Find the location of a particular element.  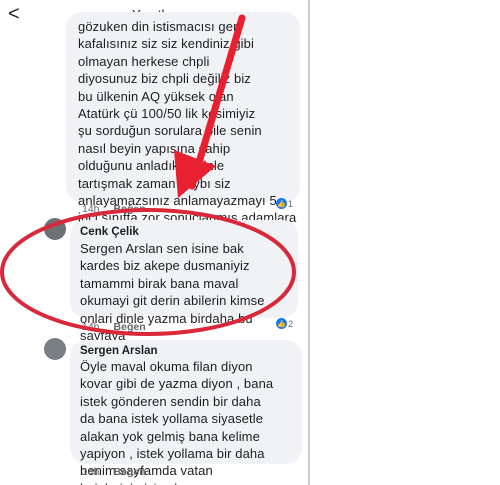

like-button-1: Beğen is located at coordinates (130, 209).